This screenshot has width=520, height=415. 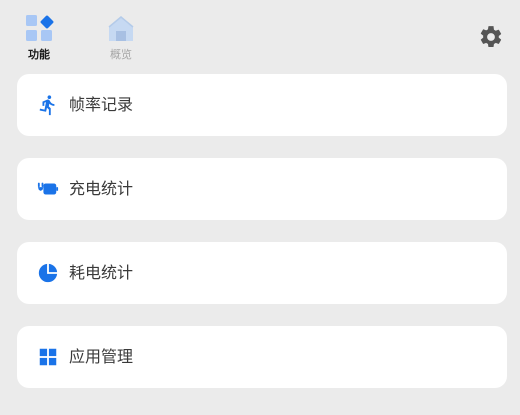 What do you see at coordinates (47, 105) in the screenshot?
I see `running-person-icon` at bounding box center [47, 105].